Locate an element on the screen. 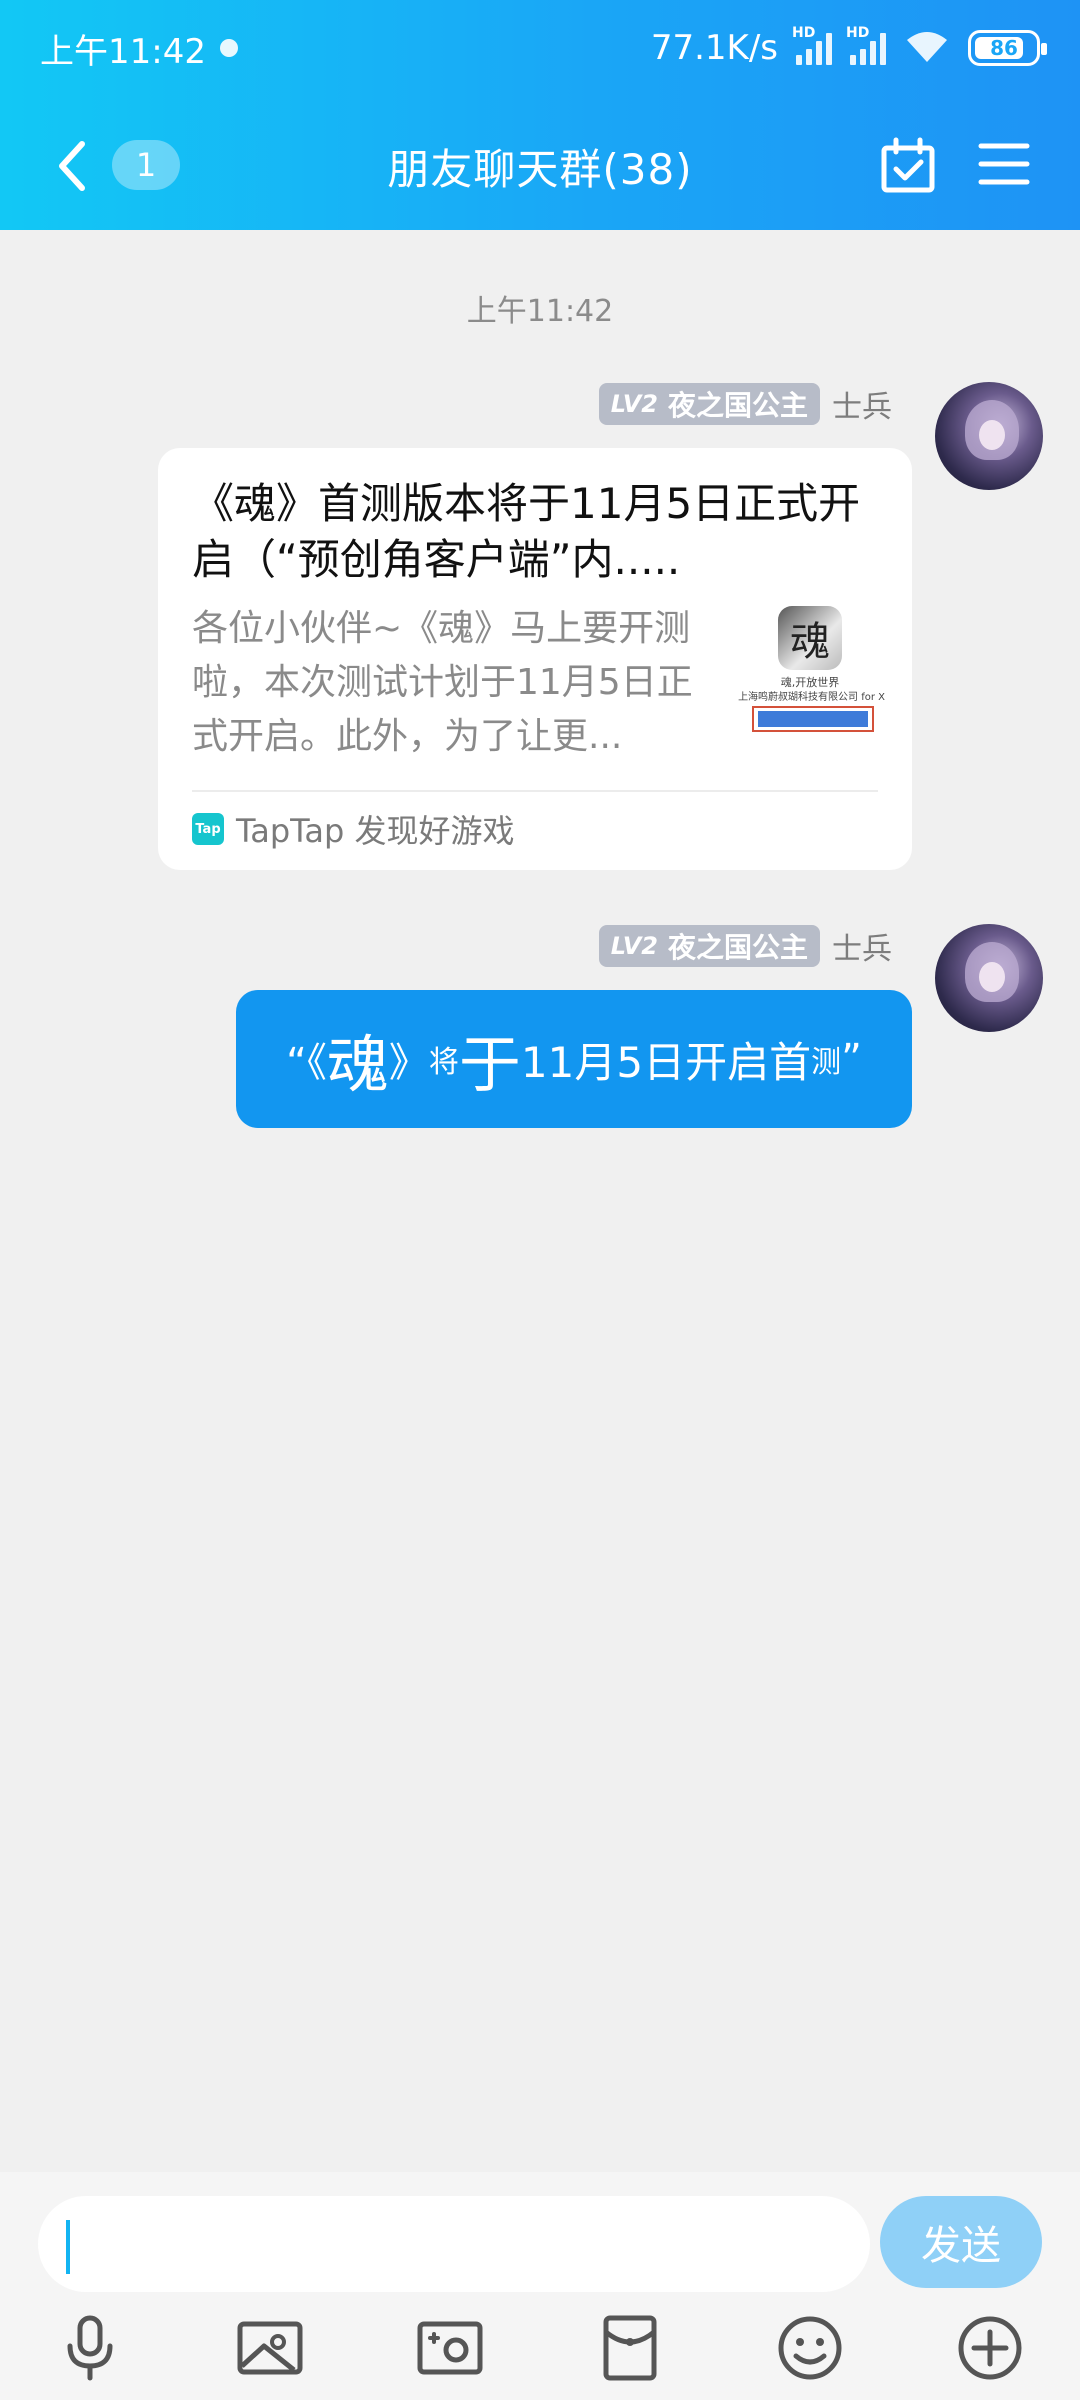  chat-header: 上午11:42 77.1K/s HD HD 86 1 朋友聊天群(38) is located at coordinates (540, 115).